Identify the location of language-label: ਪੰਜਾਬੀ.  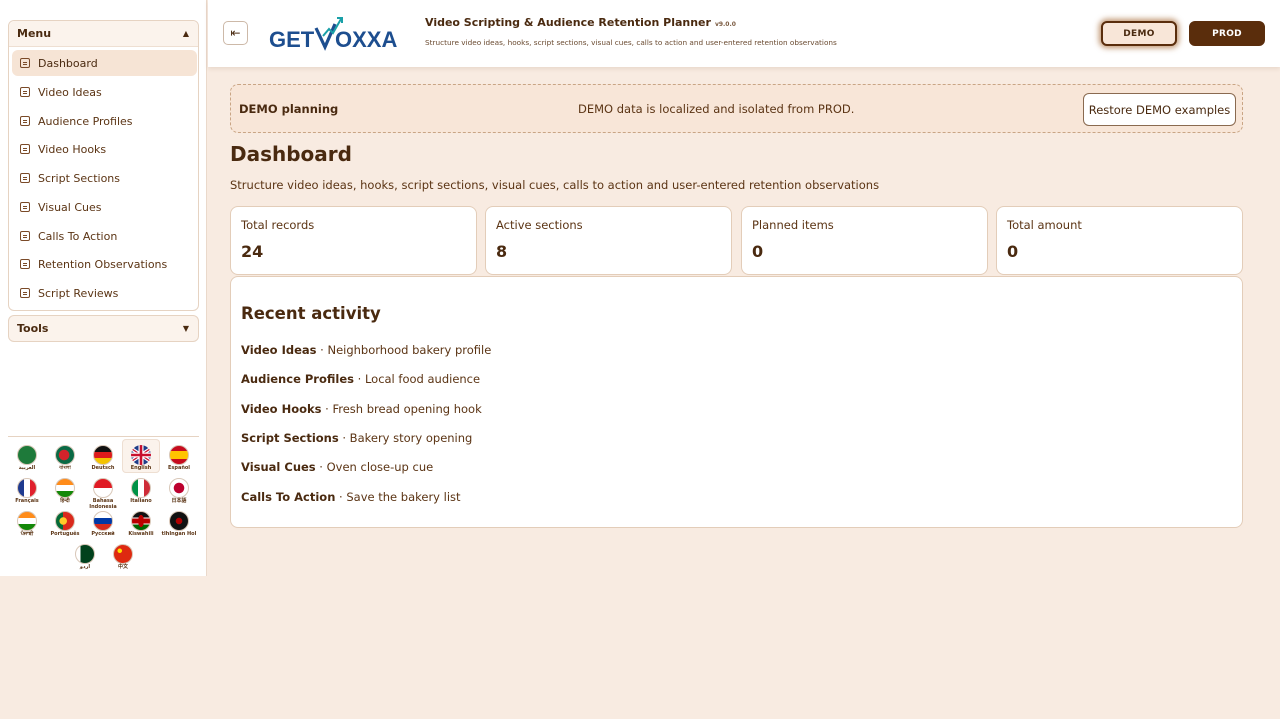
(27, 534).